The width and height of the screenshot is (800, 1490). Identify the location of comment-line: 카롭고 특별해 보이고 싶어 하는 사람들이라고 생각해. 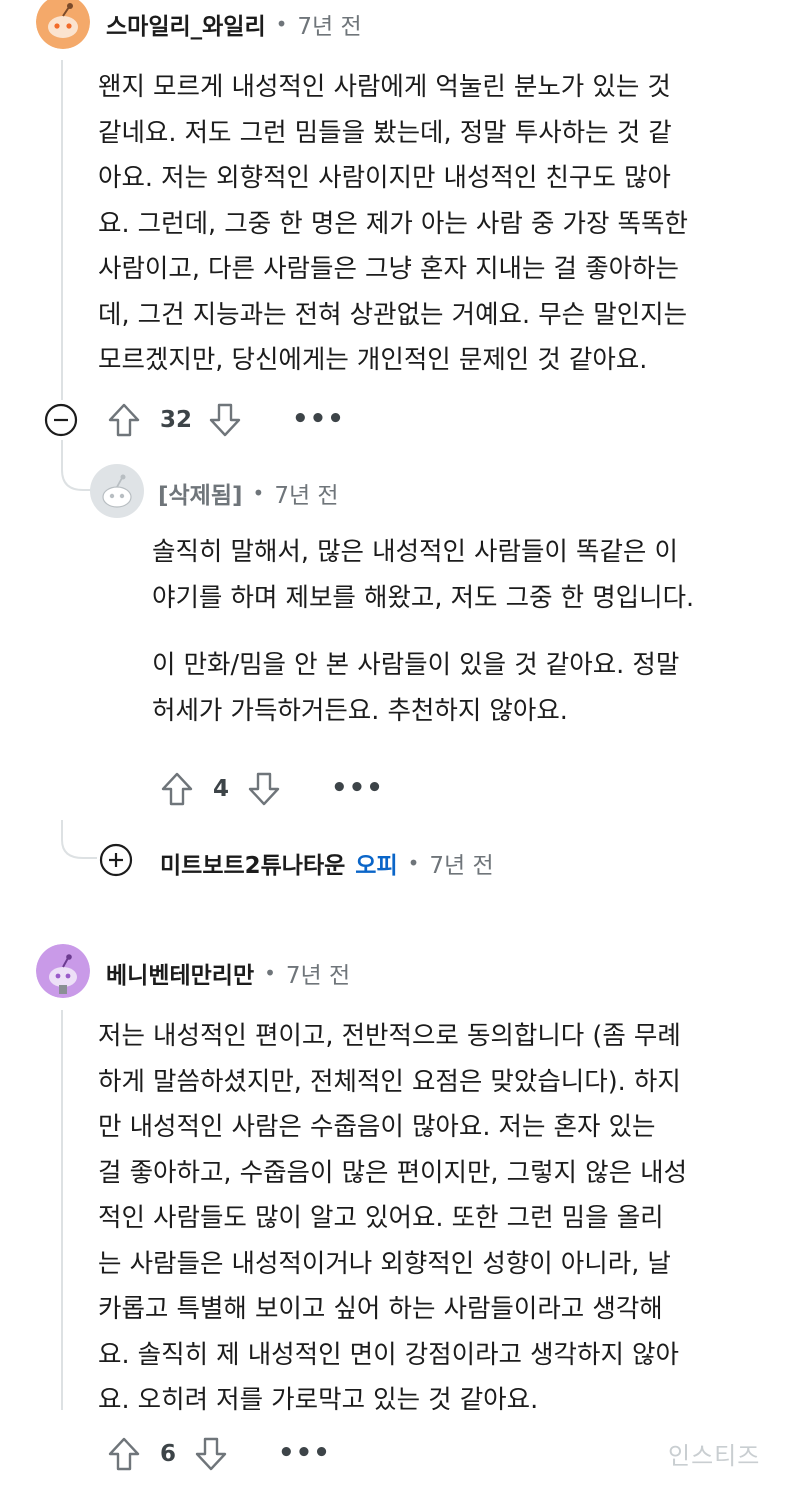
(380, 1309).